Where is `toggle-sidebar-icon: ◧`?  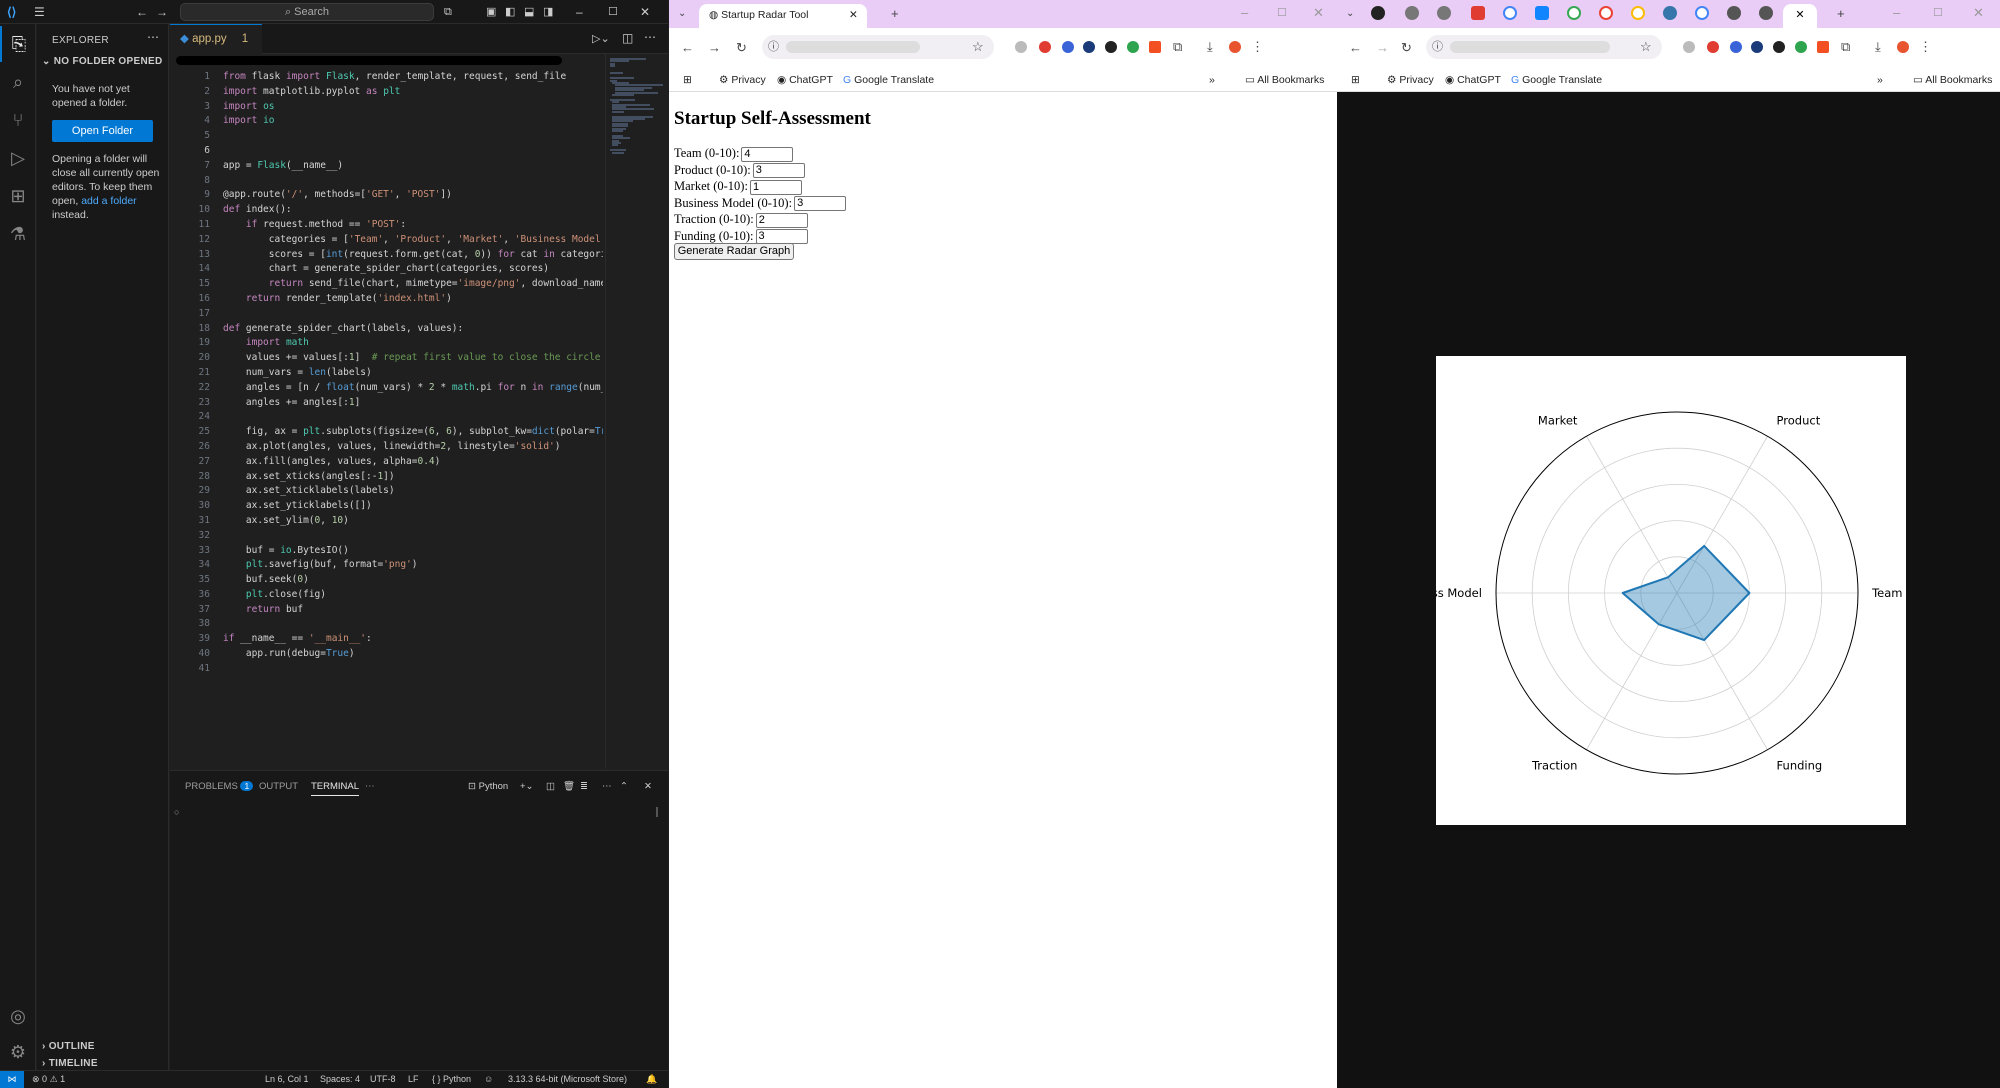 toggle-sidebar-icon: ◧ is located at coordinates (510, 12).